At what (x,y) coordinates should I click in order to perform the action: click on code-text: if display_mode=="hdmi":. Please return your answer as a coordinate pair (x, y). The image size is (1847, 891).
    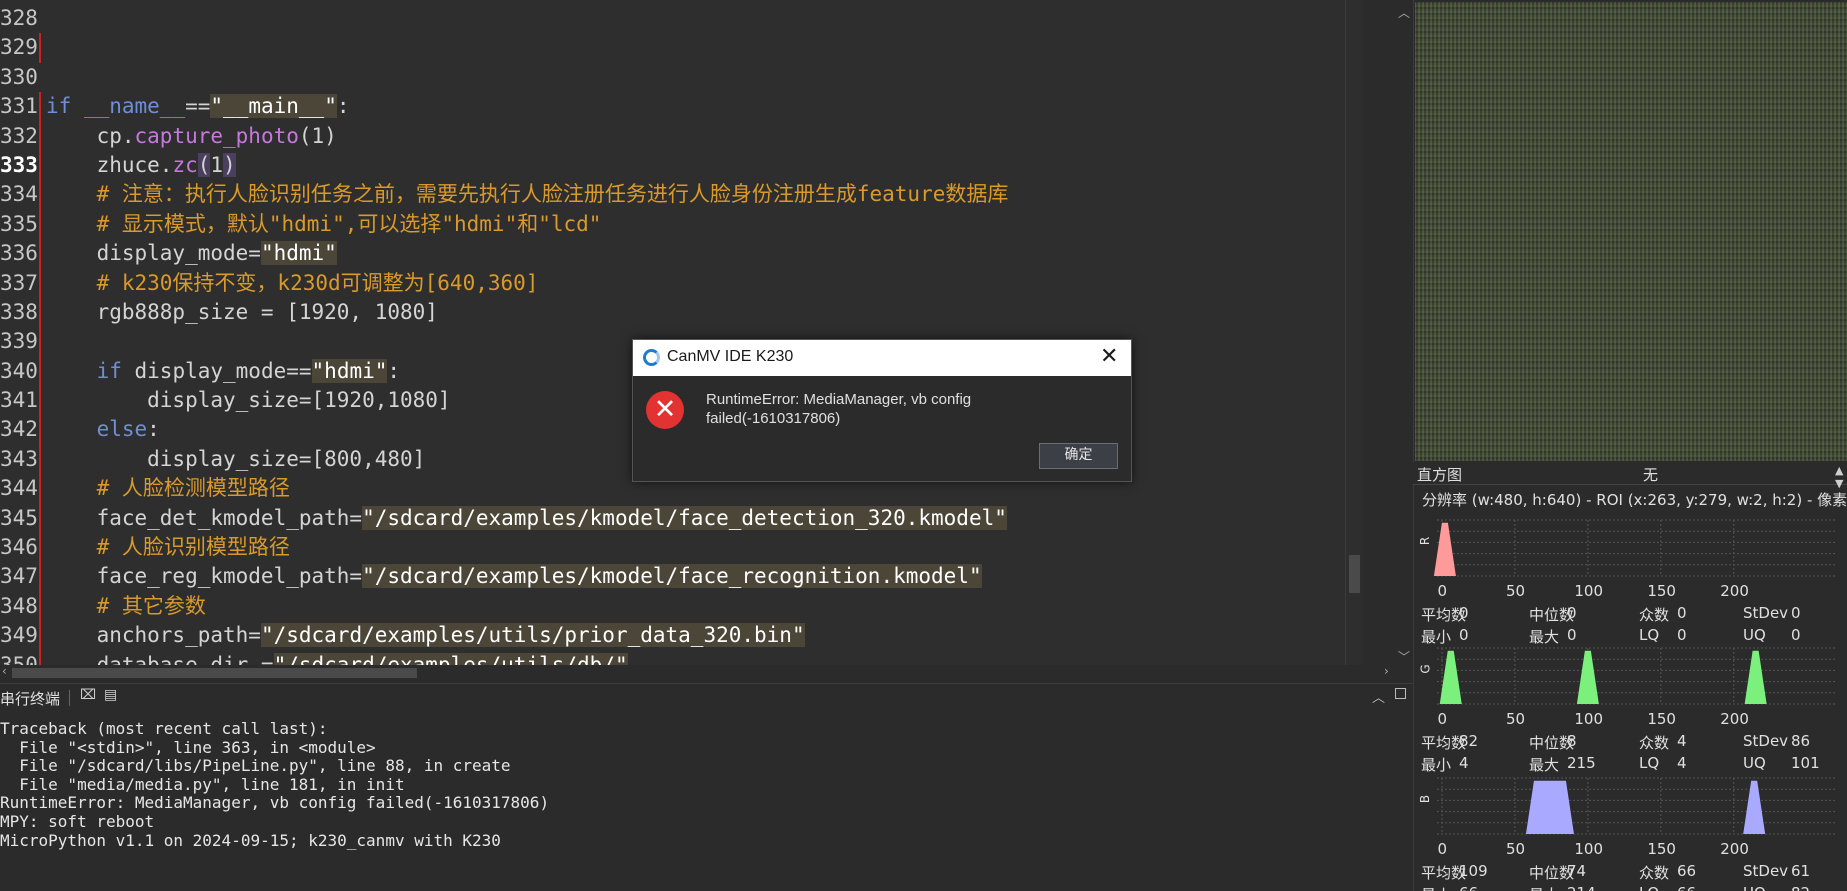
    Looking at the image, I should click on (223, 371).